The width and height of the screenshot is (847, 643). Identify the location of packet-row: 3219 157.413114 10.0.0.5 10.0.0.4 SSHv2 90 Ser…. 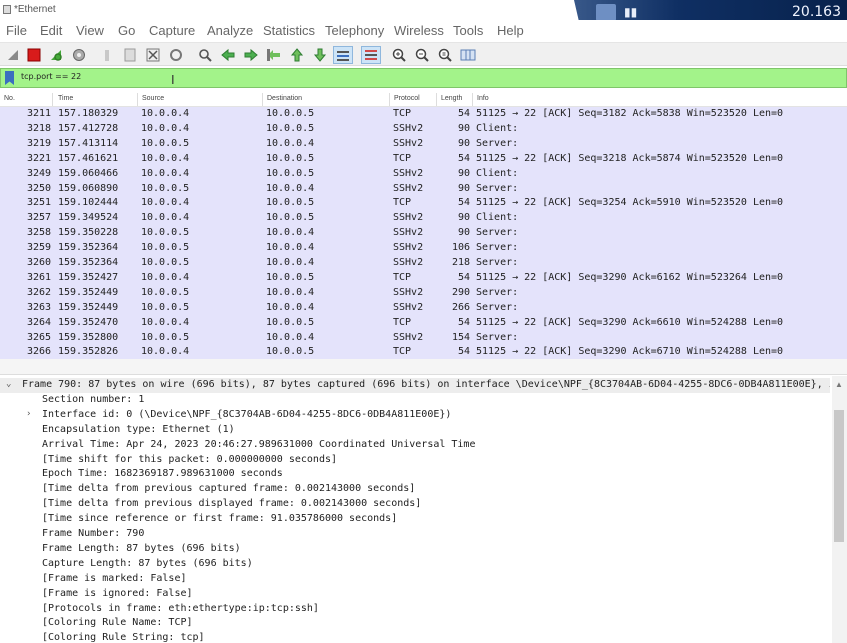
(423, 144).